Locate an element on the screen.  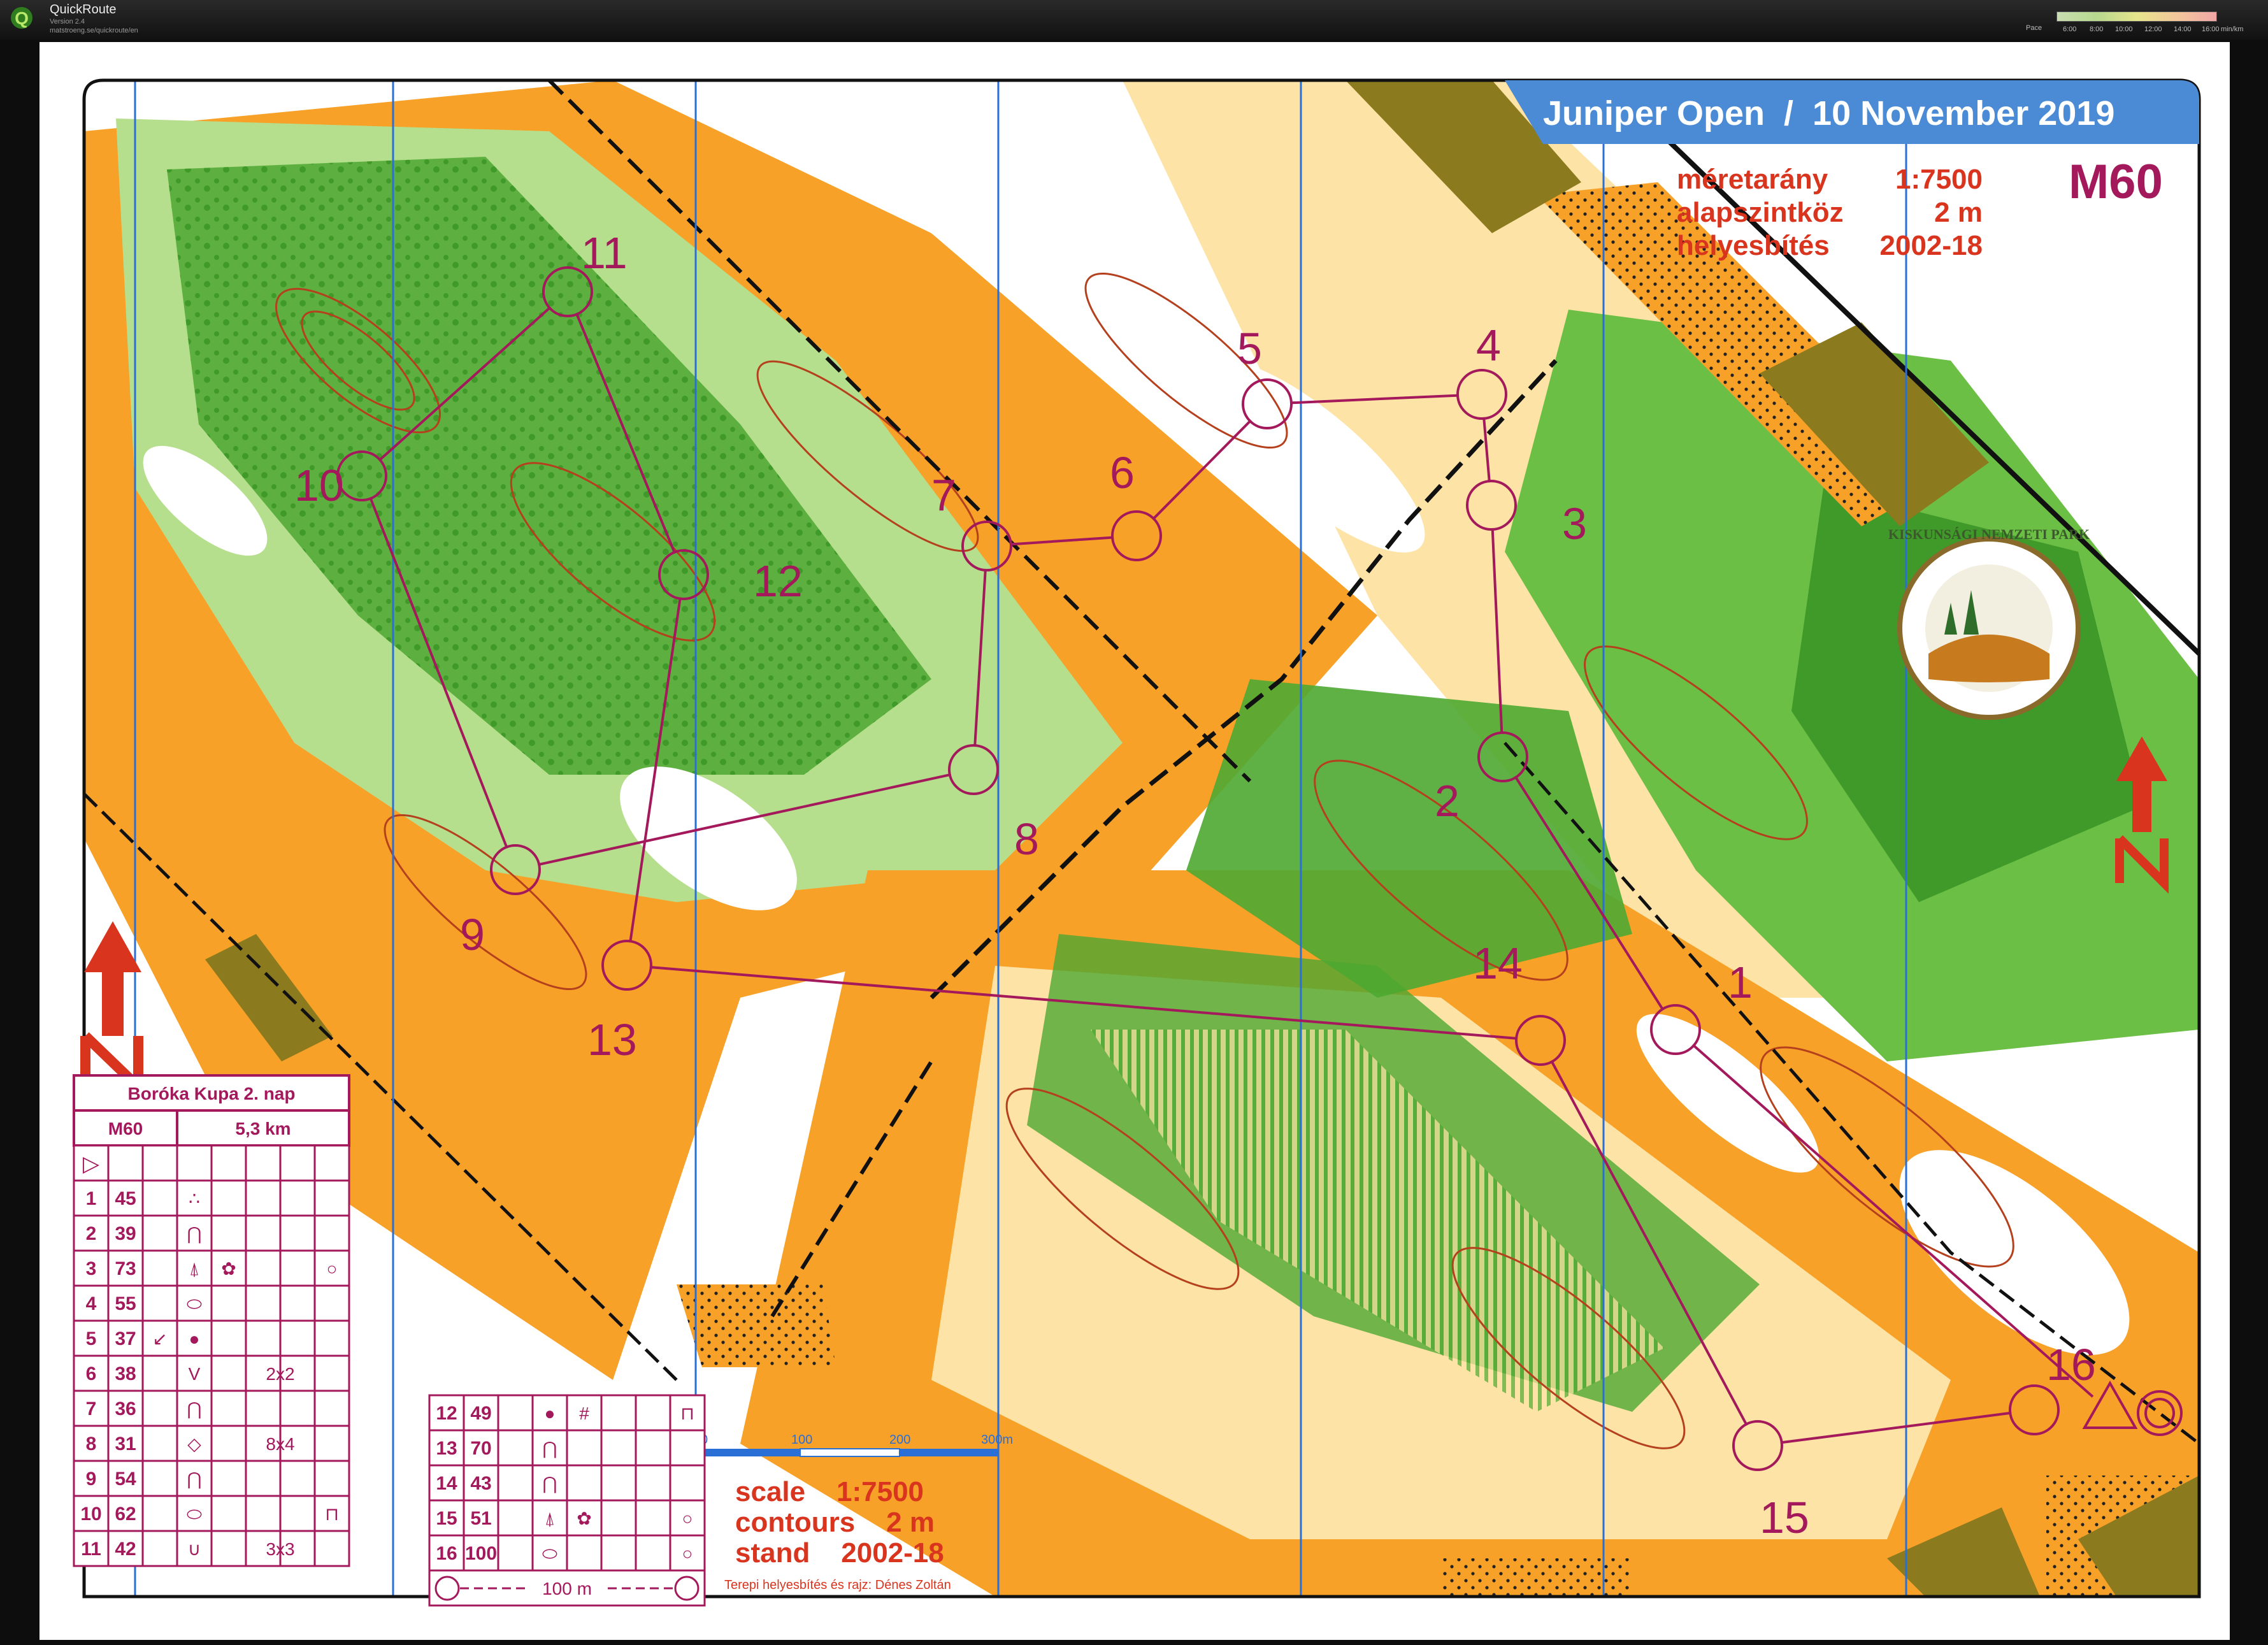
pace-unit: min/km is located at coordinates (2232, 29).